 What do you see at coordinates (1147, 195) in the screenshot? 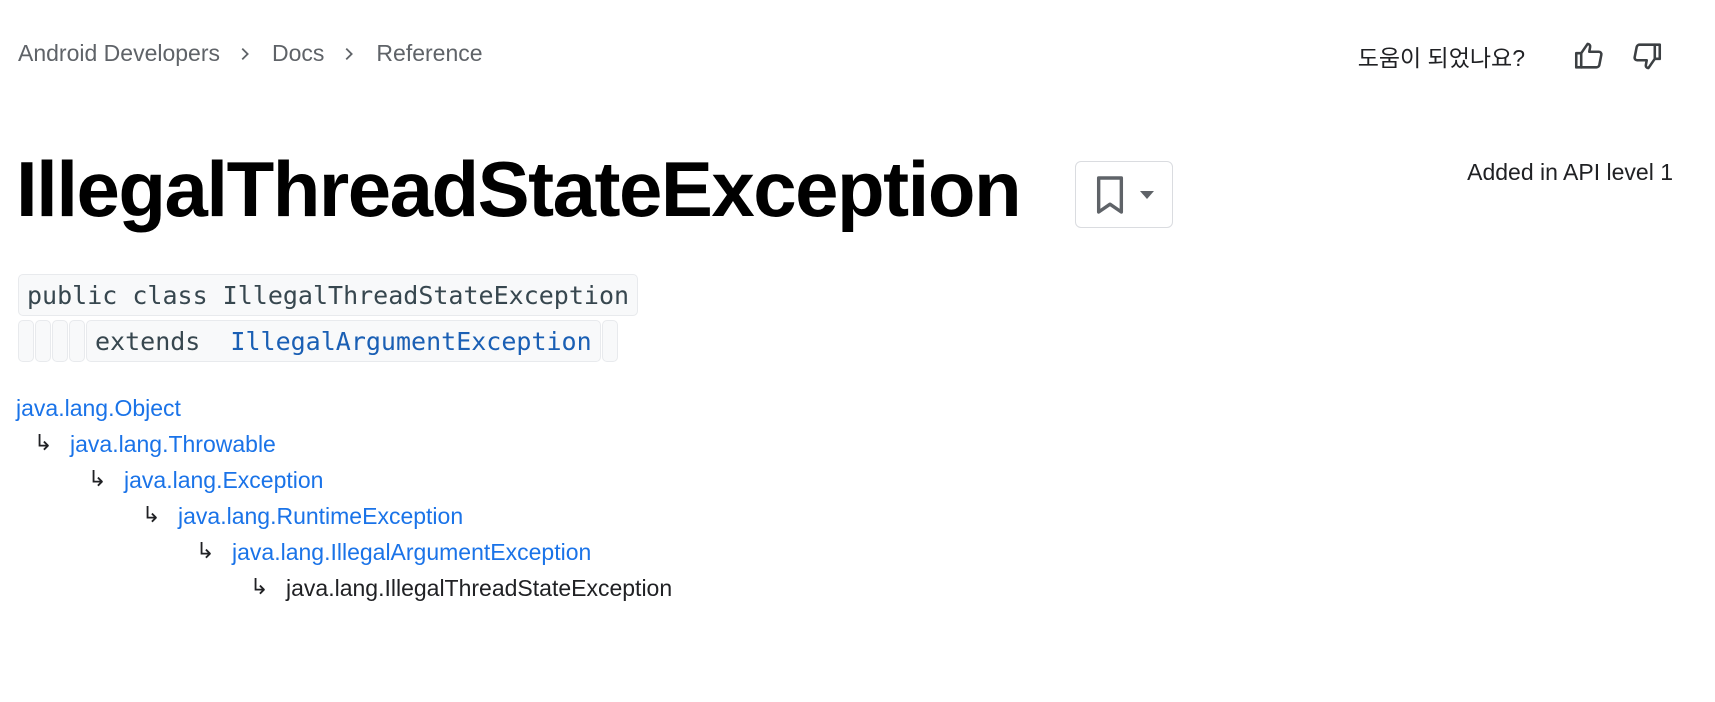
I see `caret-down-icon` at bounding box center [1147, 195].